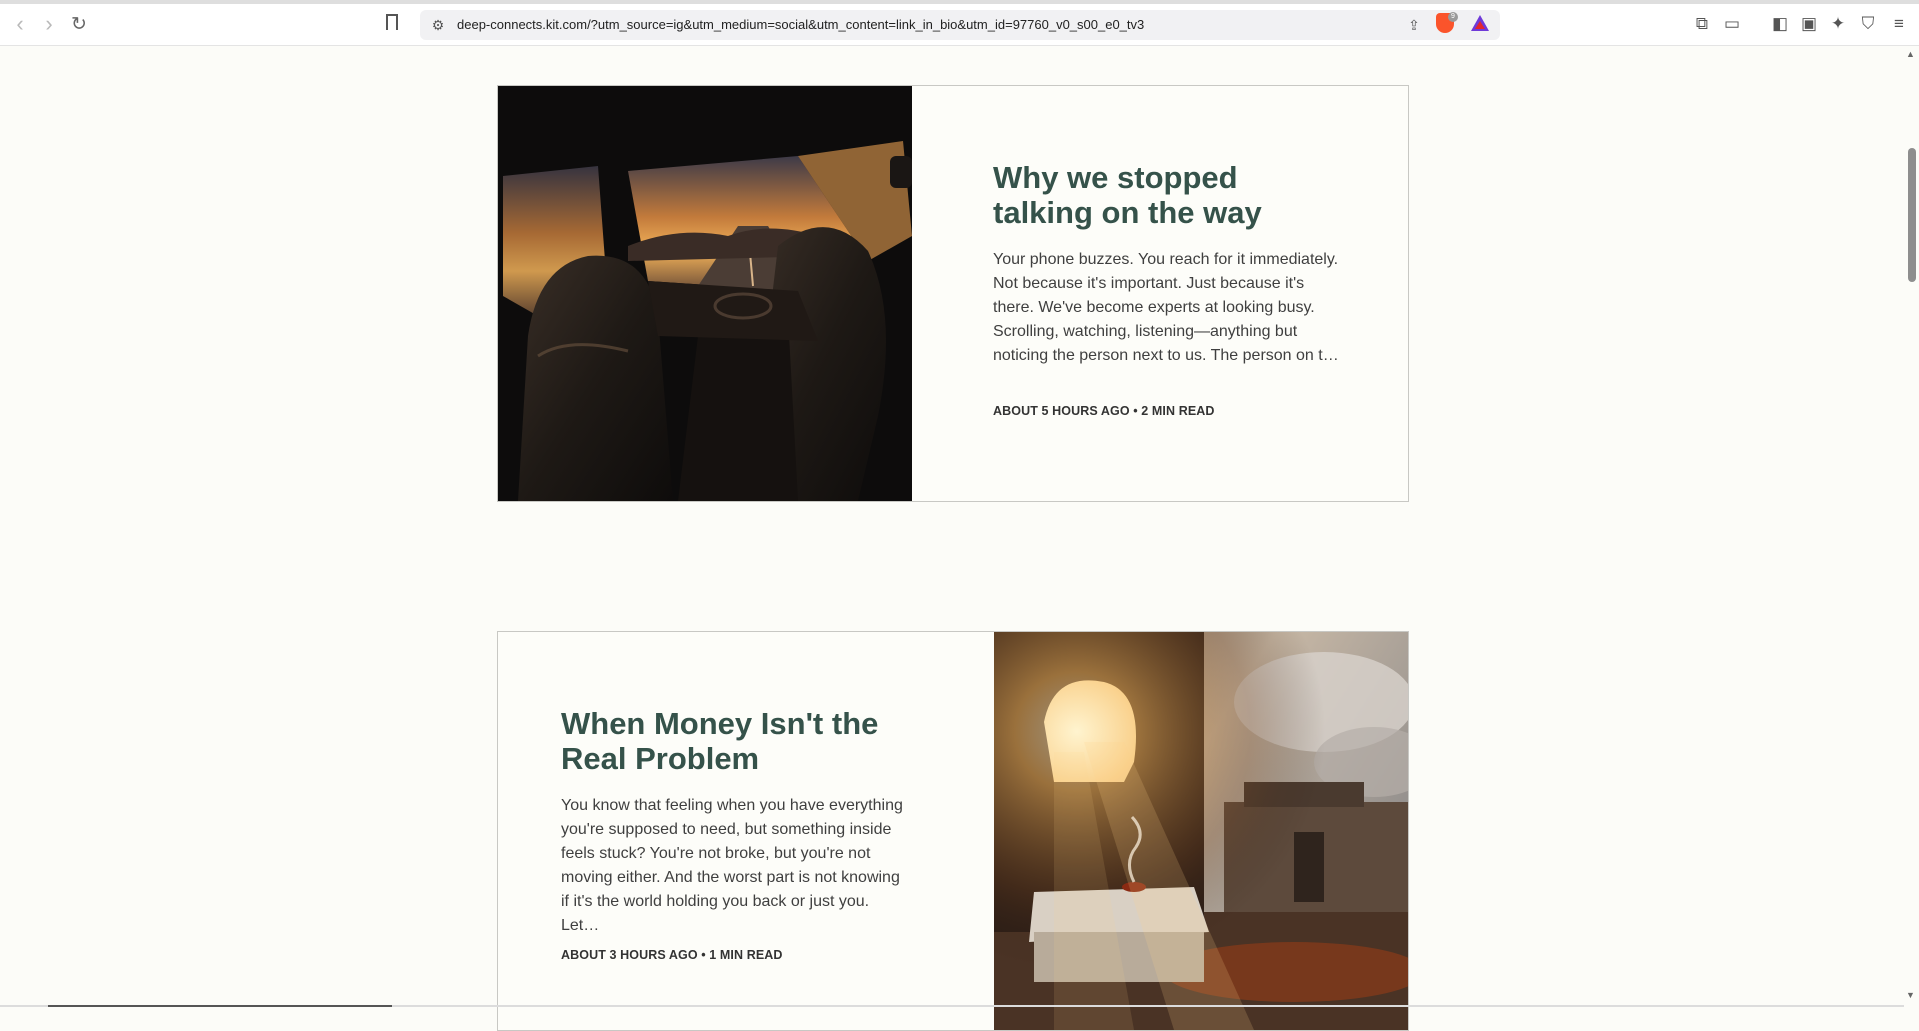 This screenshot has height=1031, width=1919. I want to click on post-image-temple-ruins, so click(1201, 831).